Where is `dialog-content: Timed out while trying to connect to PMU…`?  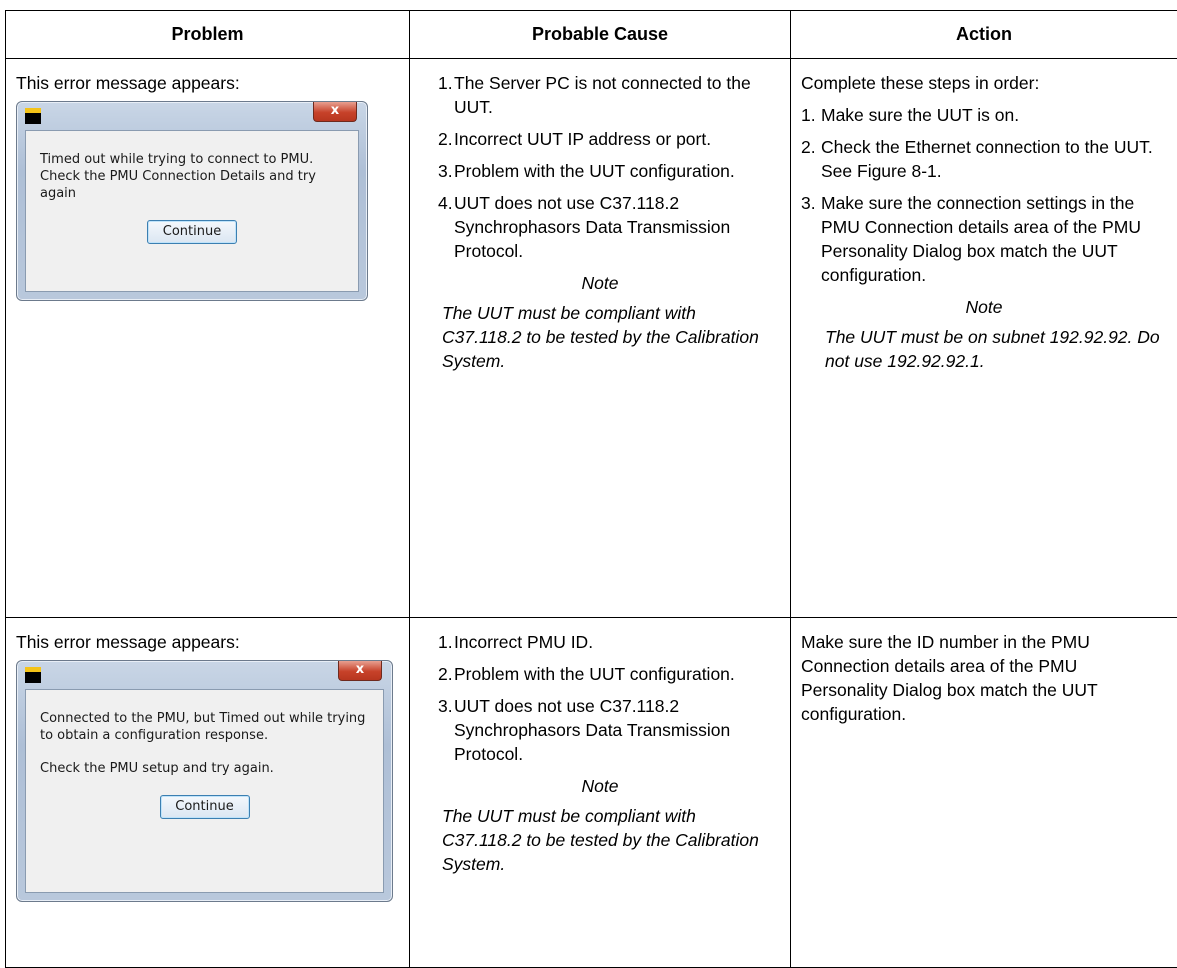
dialog-content: Timed out while trying to connect to PMU… is located at coordinates (192, 211).